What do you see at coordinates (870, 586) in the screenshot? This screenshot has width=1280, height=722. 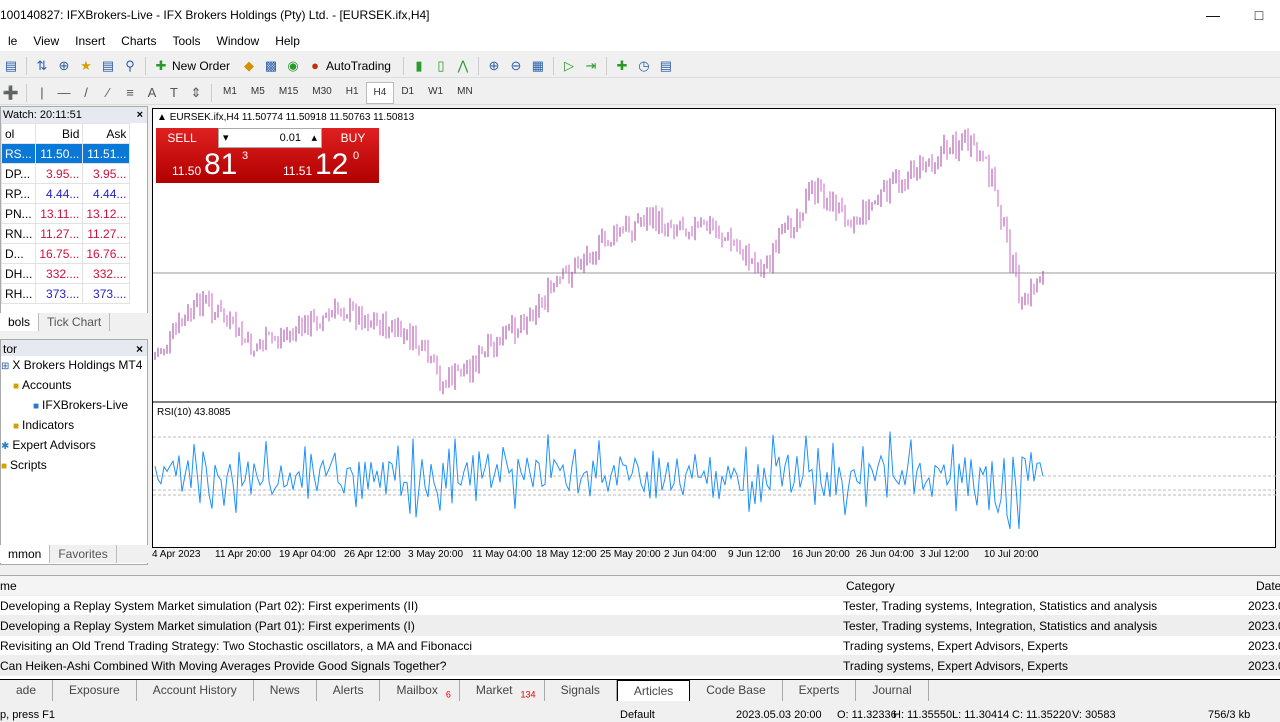 I see `column-header: Category` at bounding box center [870, 586].